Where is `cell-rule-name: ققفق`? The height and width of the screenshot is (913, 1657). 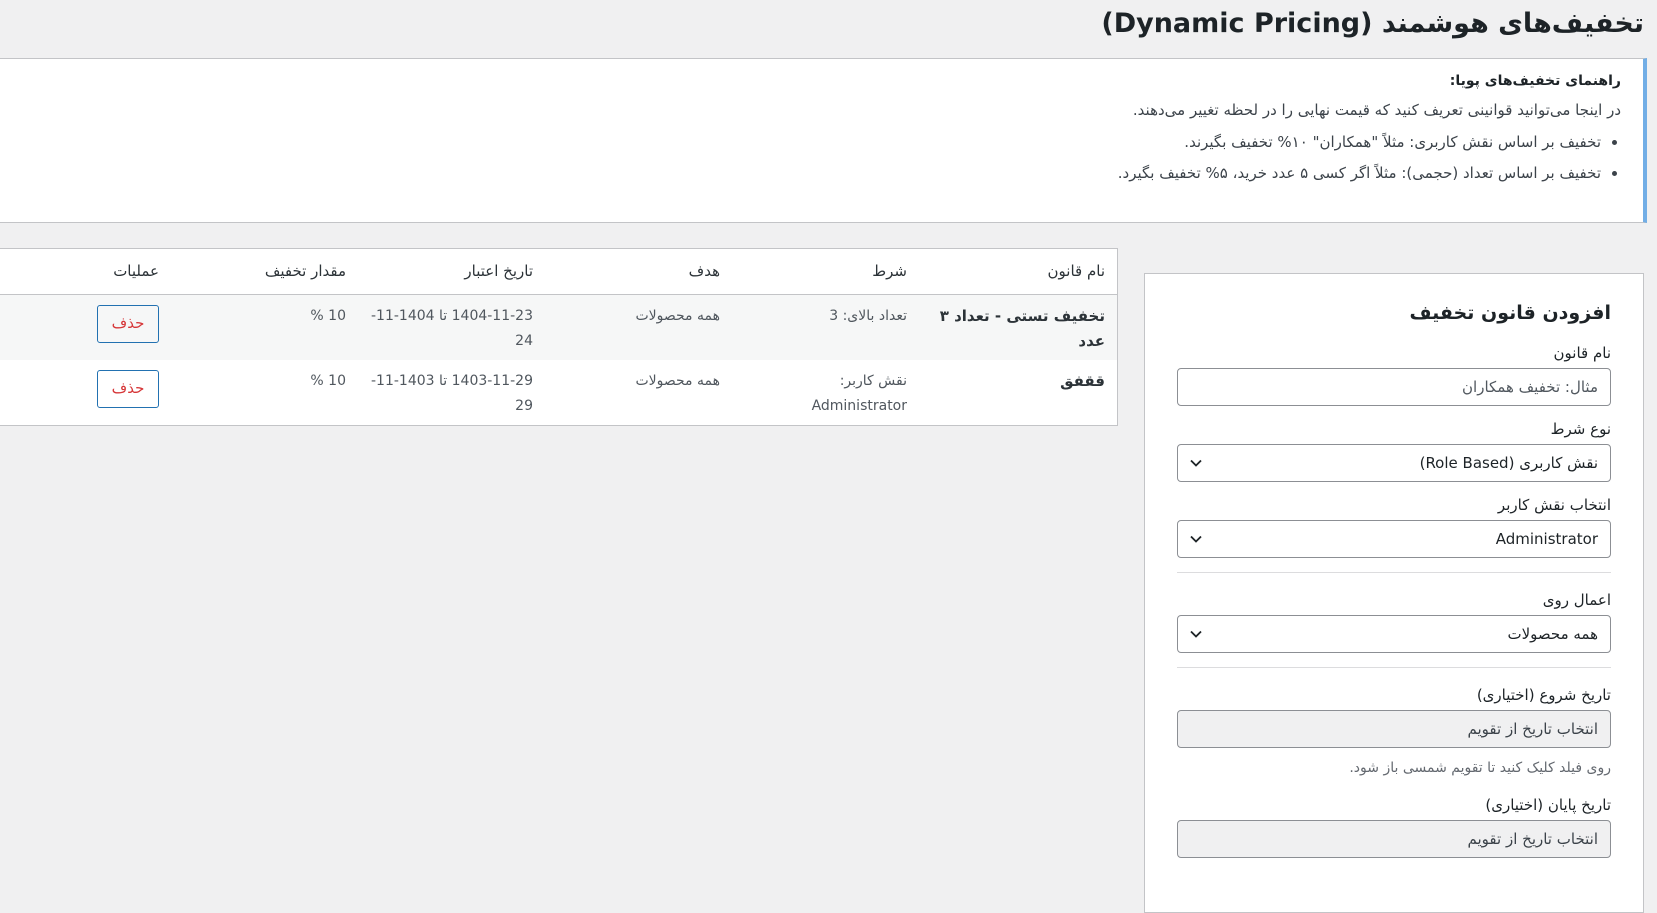 cell-rule-name: ققفق is located at coordinates (1082, 380).